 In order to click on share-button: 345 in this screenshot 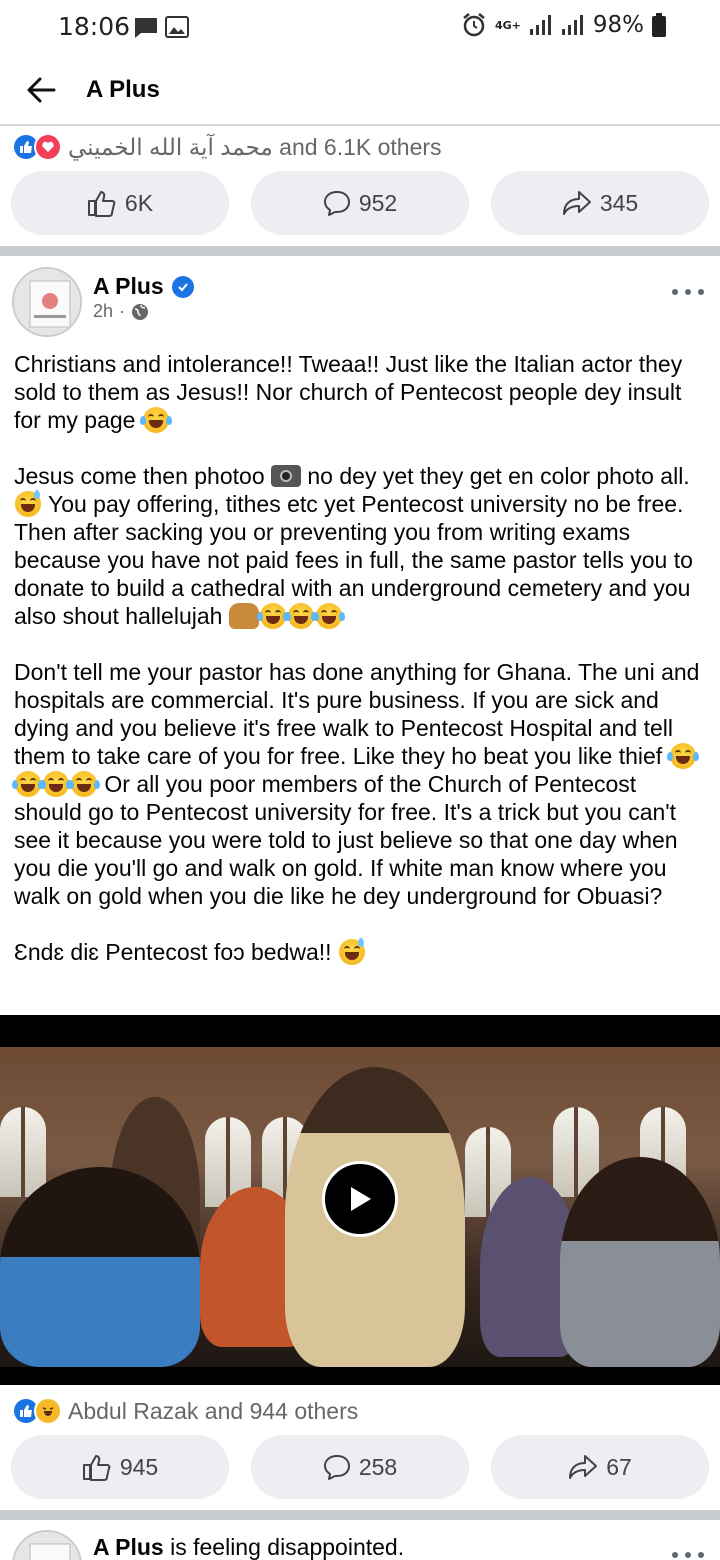, I will do `click(600, 203)`.